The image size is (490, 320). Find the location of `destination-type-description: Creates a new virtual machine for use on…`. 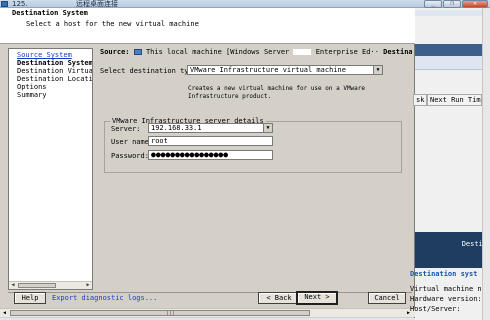

destination-type-description: Creates a new virtual machine for use on… is located at coordinates (277, 92).